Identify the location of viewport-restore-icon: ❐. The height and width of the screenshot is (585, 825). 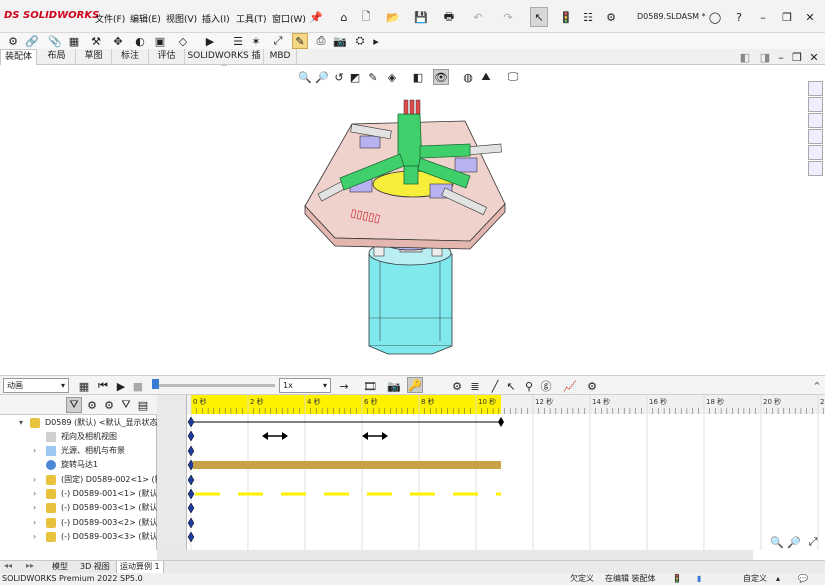
(797, 57).